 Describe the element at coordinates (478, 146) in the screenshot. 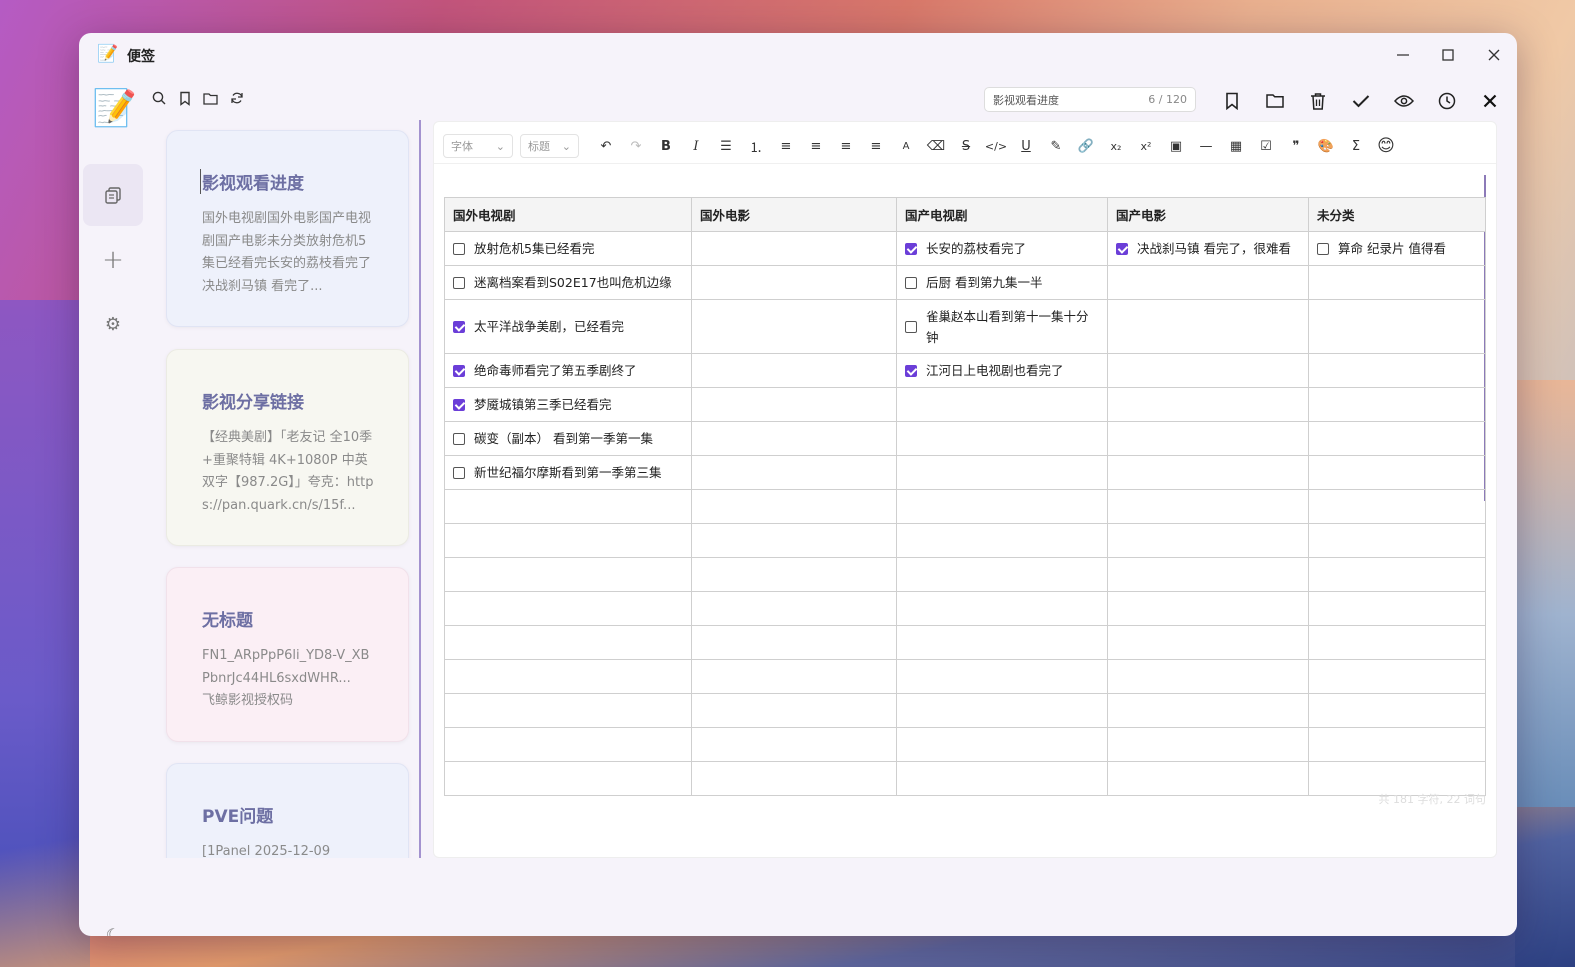

I see `font-select: 字体 ⌄` at that location.